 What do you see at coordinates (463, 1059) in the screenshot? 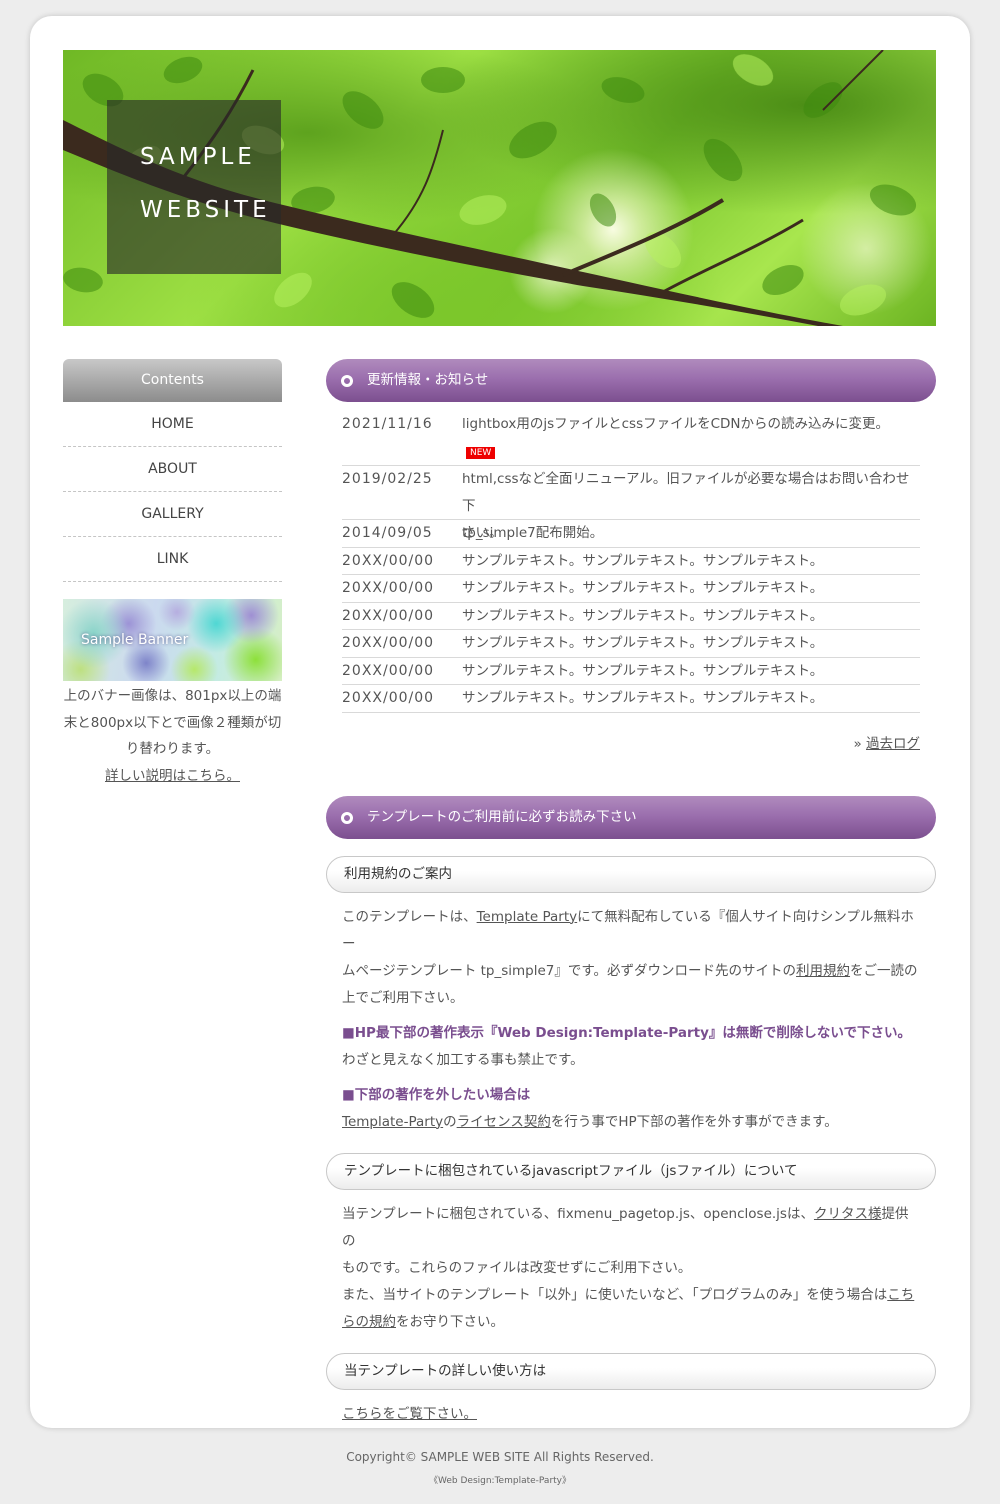
I see `copyright-notice-text: わざと見えなく加工する事も禁止です。` at bounding box center [463, 1059].